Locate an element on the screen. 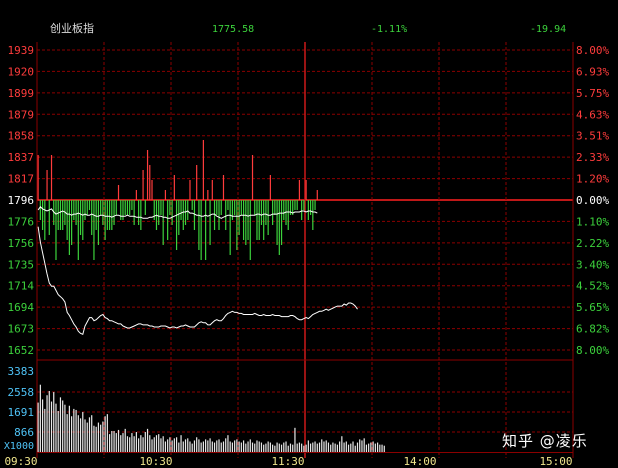 This screenshot has width=618, height=468. percent-tick-label: 5.75% is located at coordinates (592, 93).